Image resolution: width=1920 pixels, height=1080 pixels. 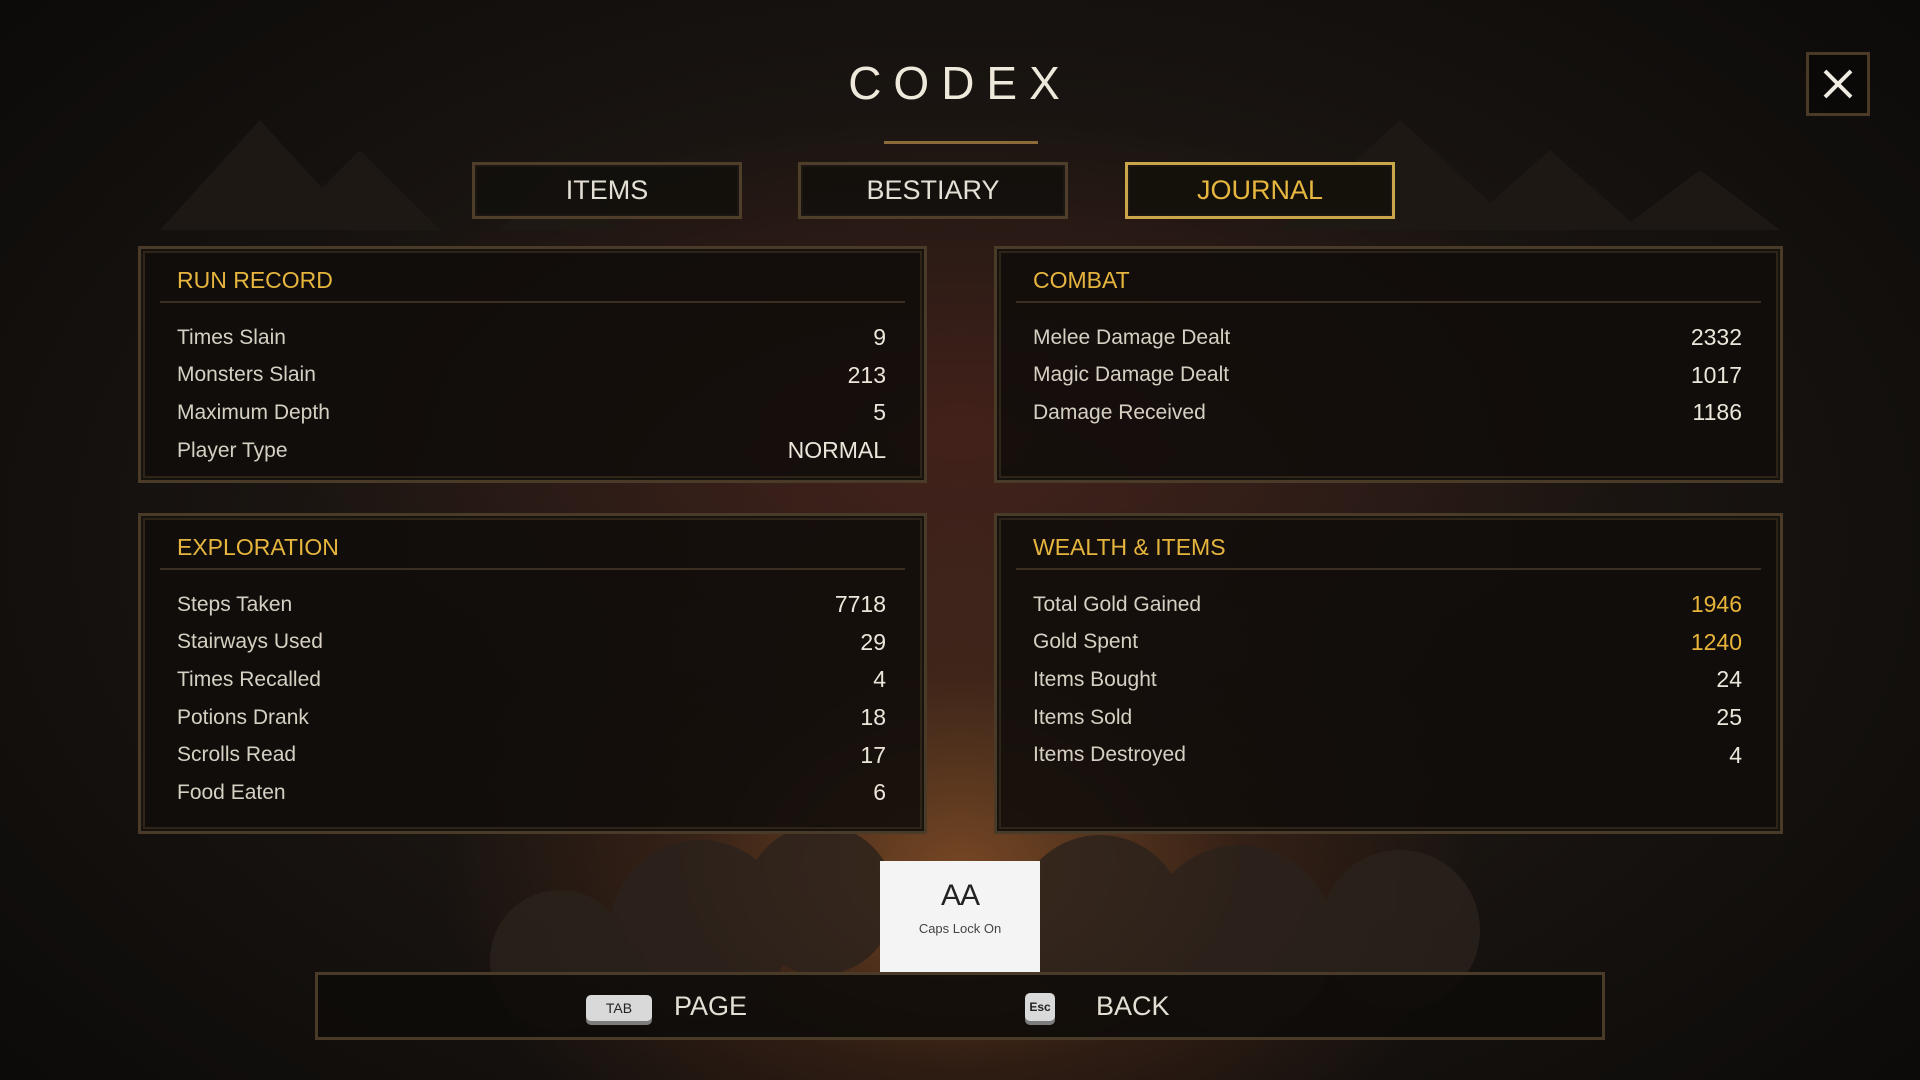 I want to click on stat-label: Maximum Depth, so click(x=253, y=412).